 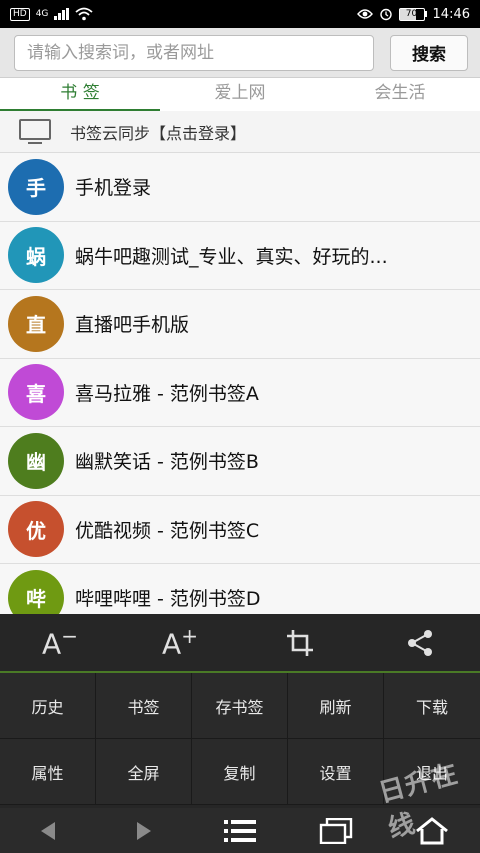 I want to click on menu-copy: 复制, so click(x=240, y=772).